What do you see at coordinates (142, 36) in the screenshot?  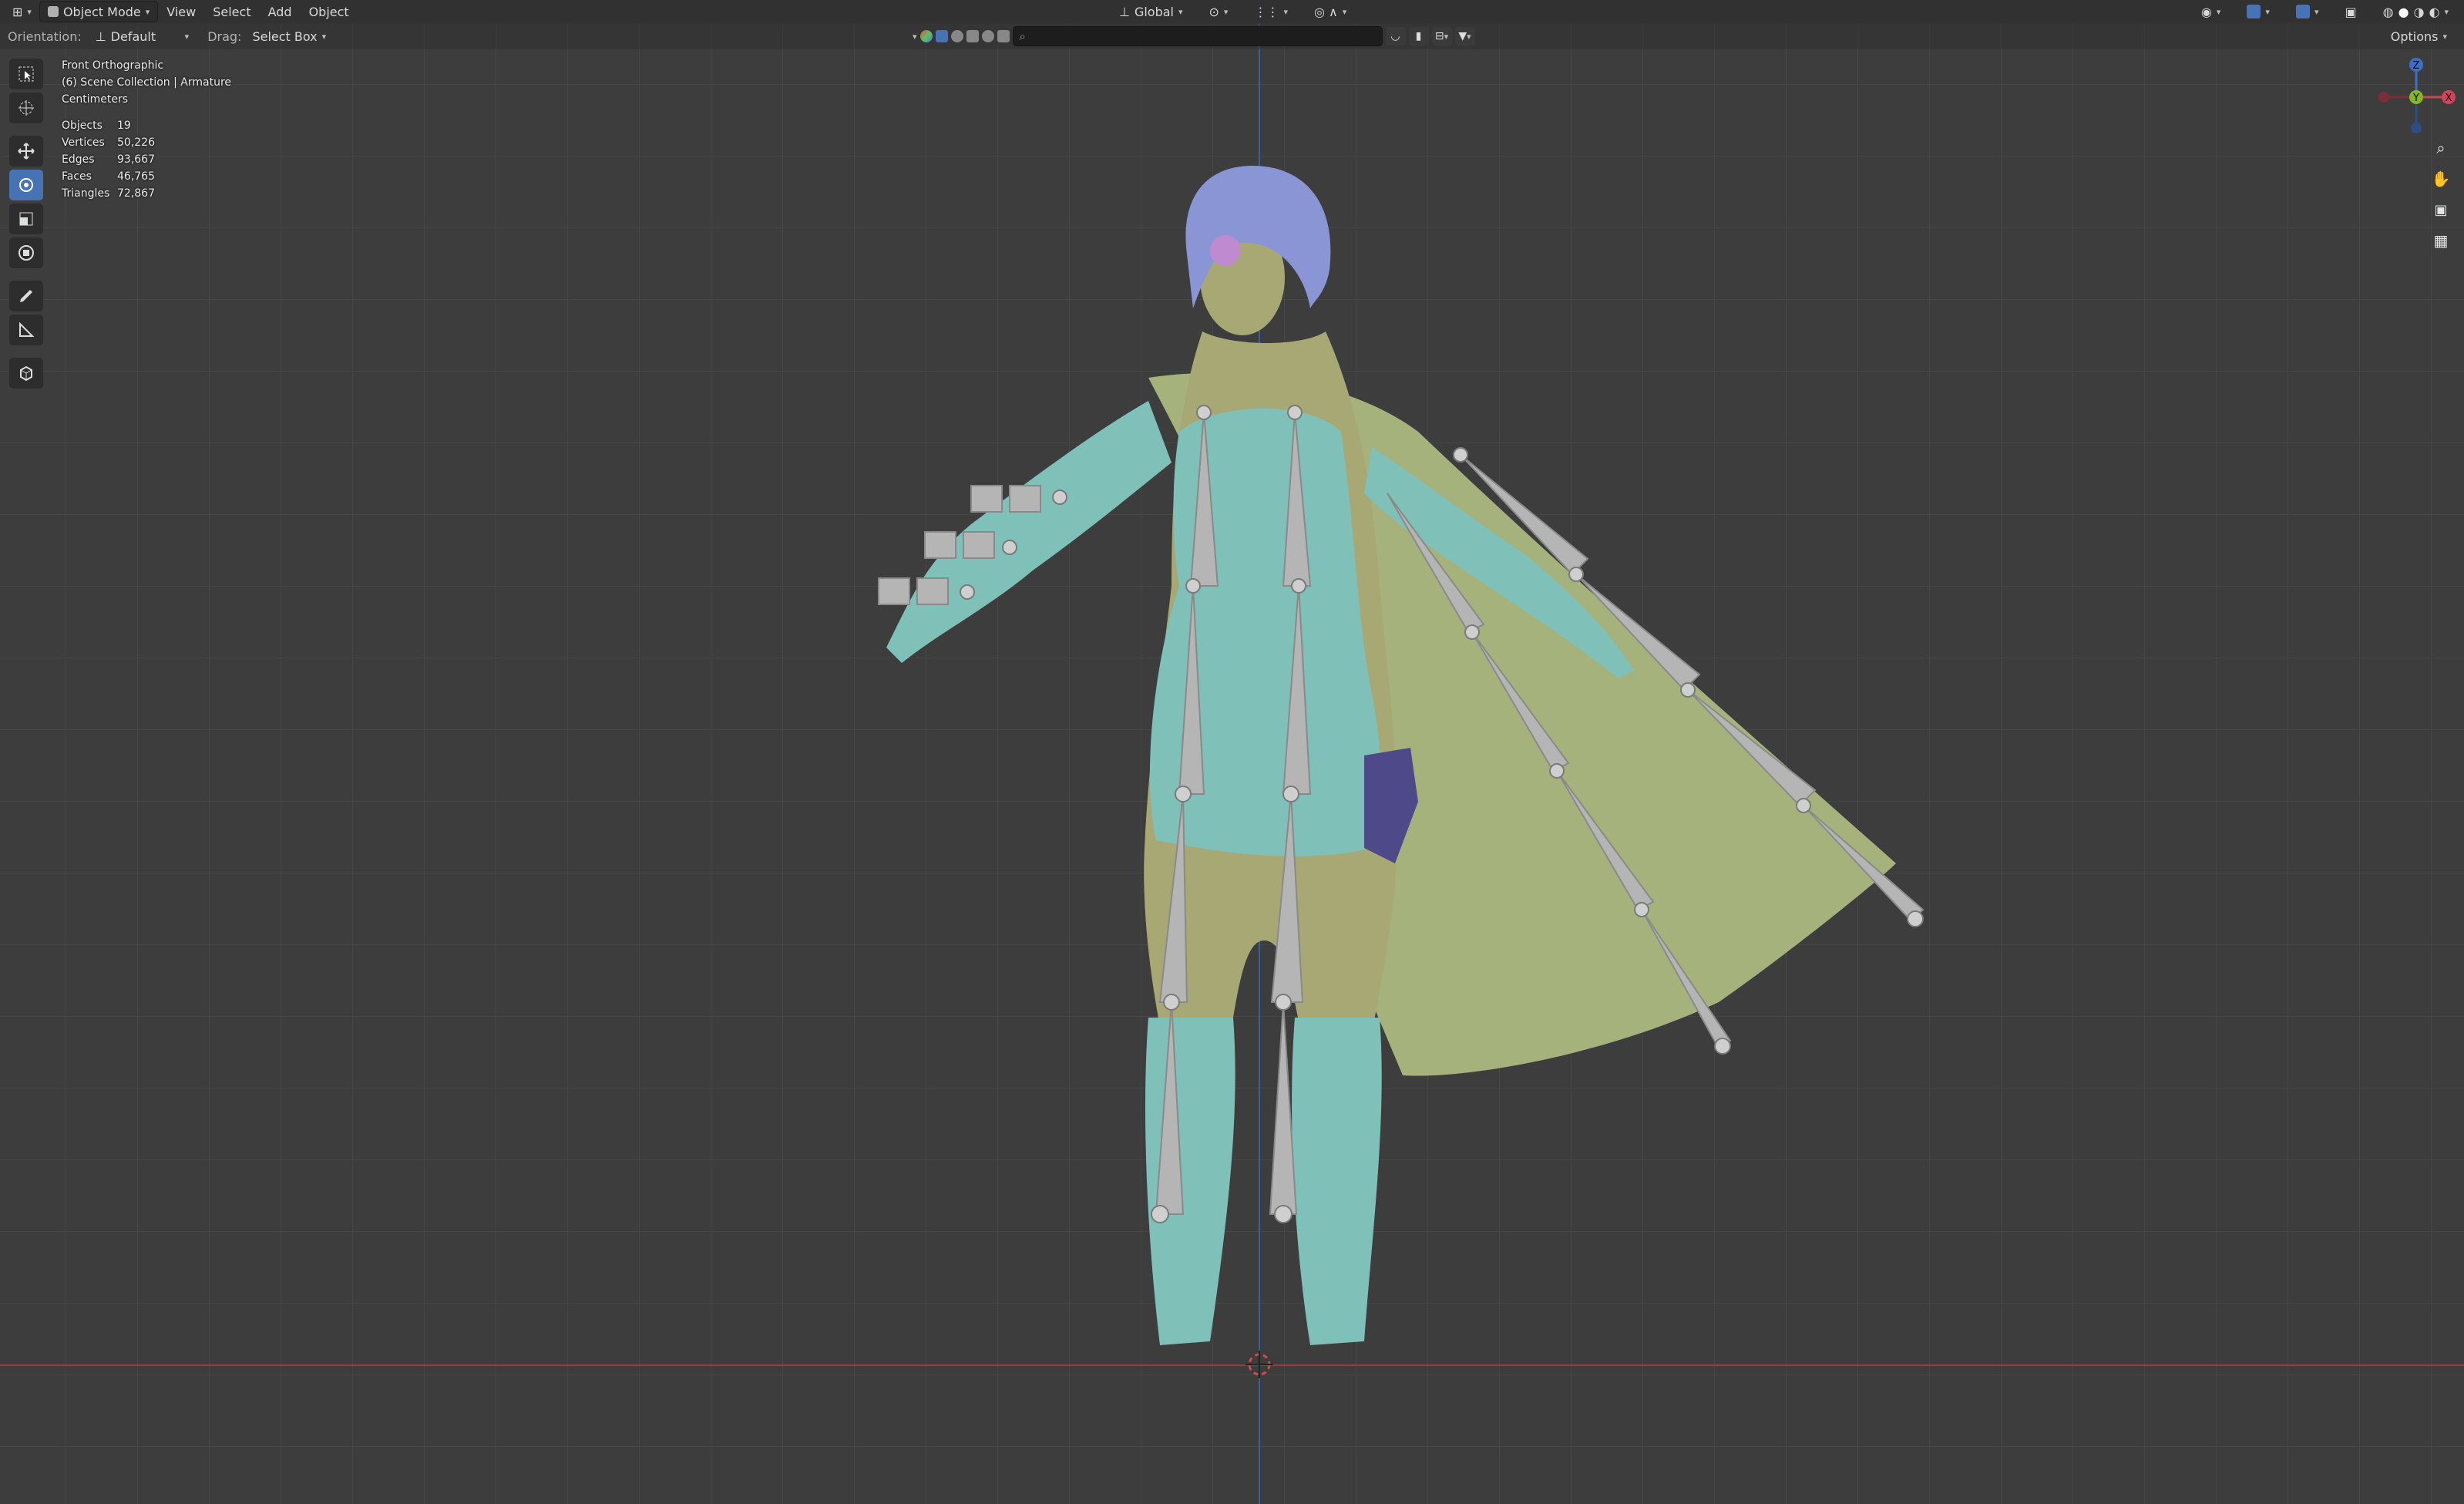 I see `orientation-dropdown: ⊥ Default ▾` at bounding box center [142, 36].